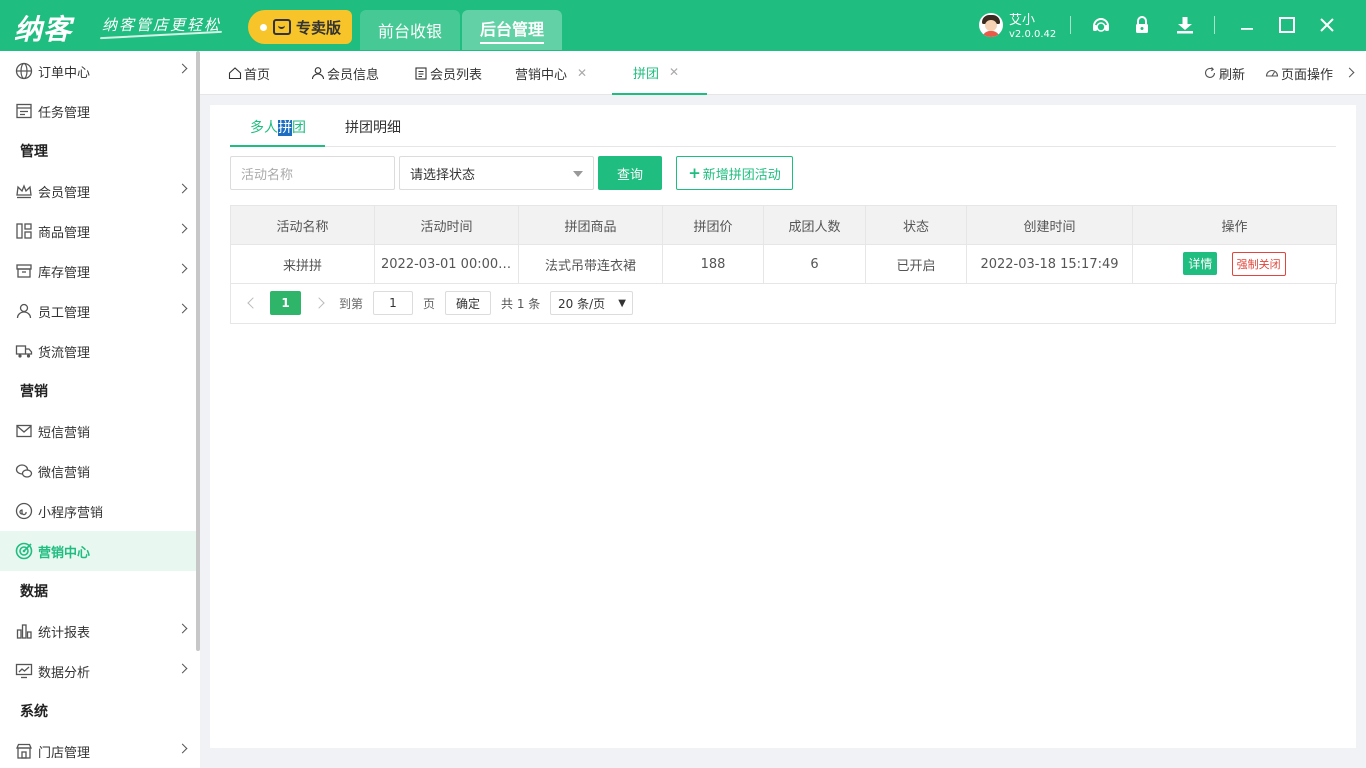  I want to click on plus-icon: +, so click(694, 173).